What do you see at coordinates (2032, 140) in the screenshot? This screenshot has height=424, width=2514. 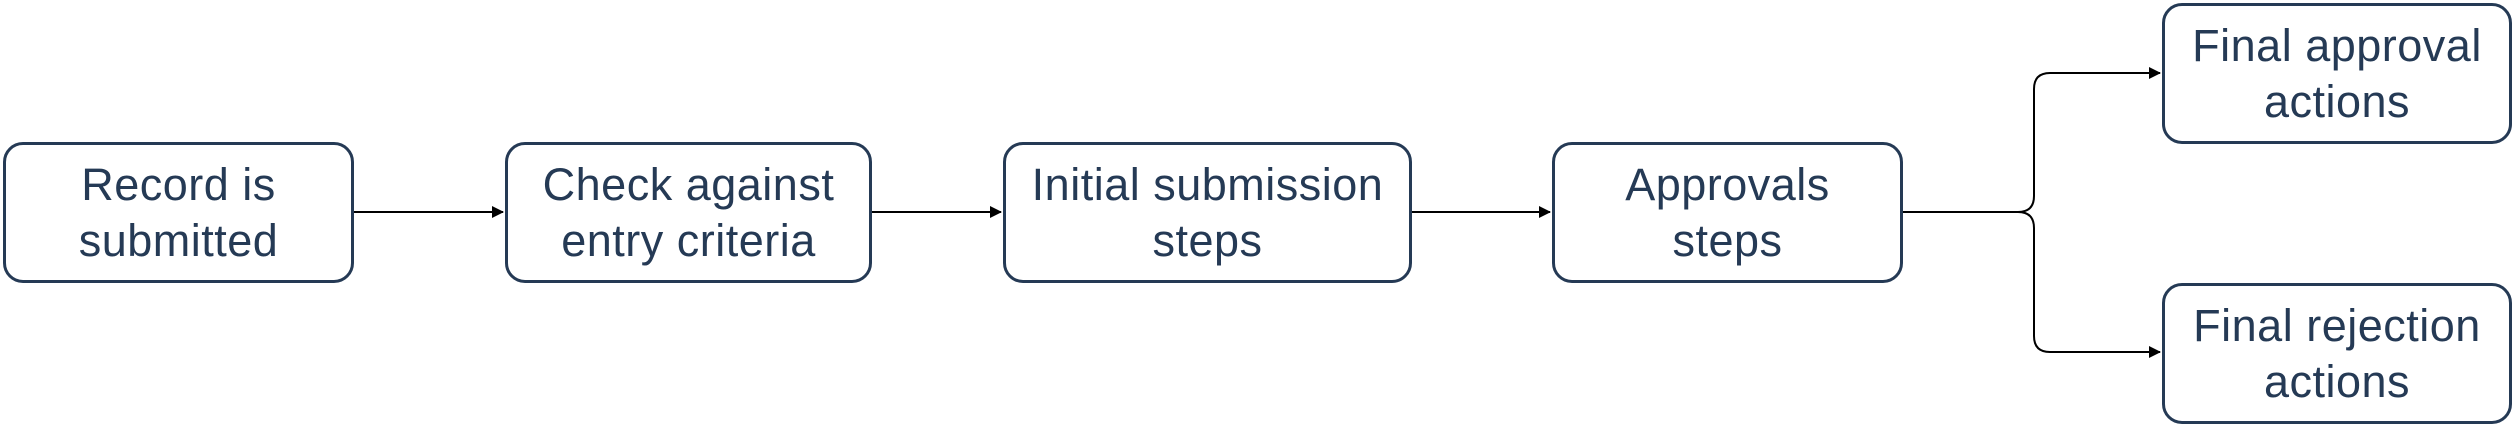 I see `arrow-approvals-to-final-approval` at bounding box center [2032, 140].